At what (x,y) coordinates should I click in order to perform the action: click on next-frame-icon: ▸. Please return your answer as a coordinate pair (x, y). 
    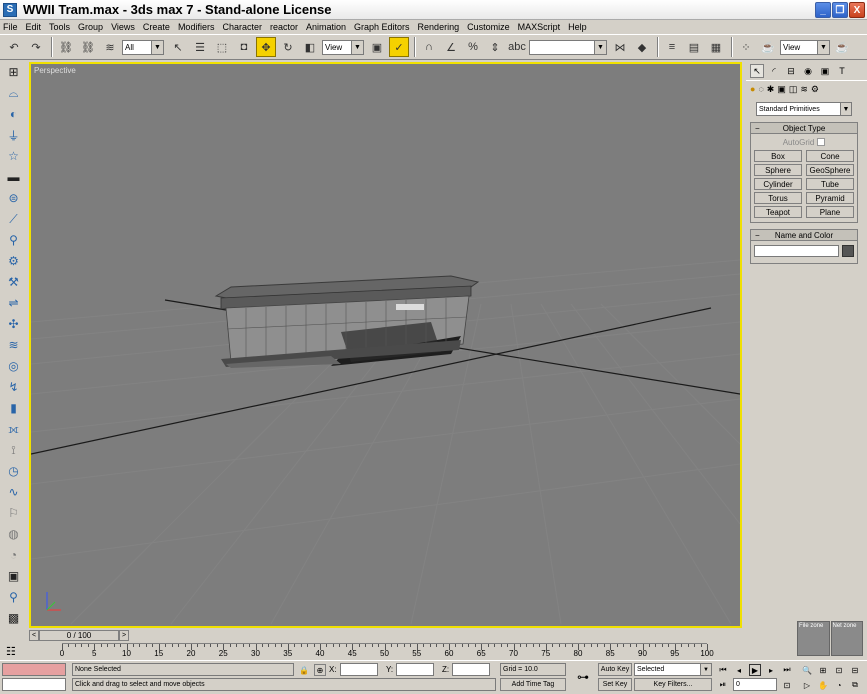
    Looking at the image, I should click on (771, 670).